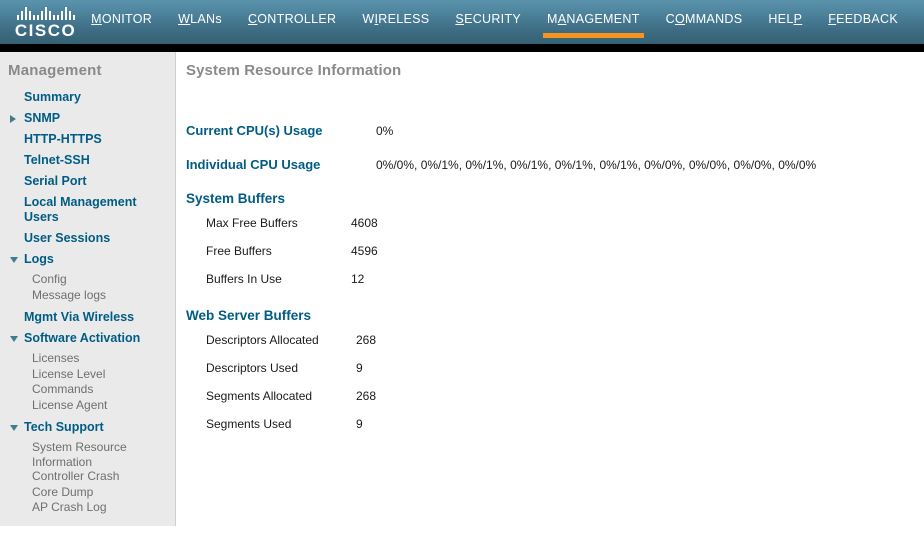 This screenshot has height=535, width=924. I want to click on sidebar-item-snmp: SNMP, so click(87, 118).